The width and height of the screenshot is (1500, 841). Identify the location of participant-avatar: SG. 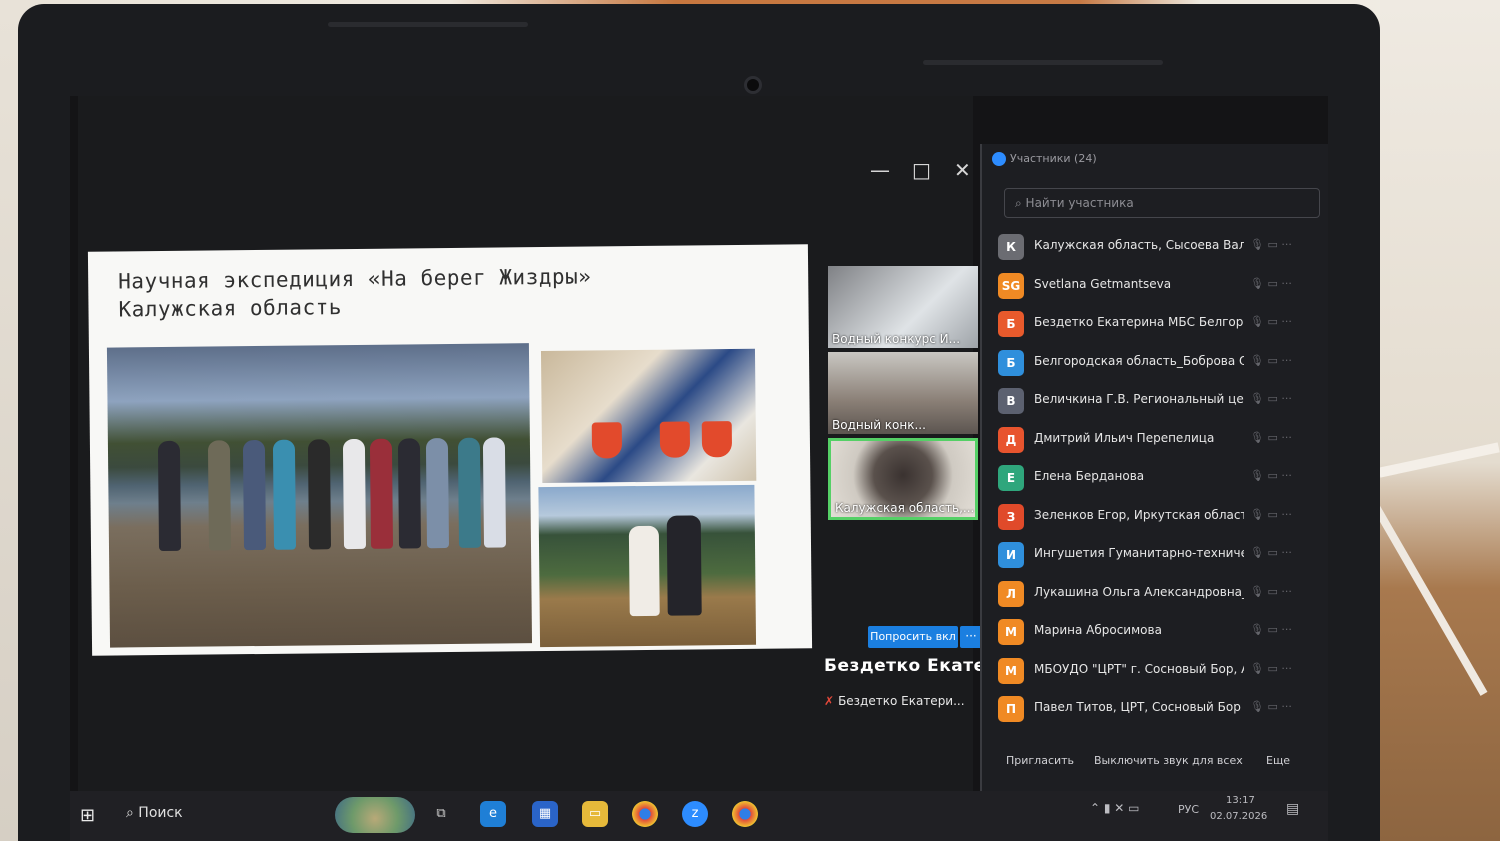
(1011, 285).